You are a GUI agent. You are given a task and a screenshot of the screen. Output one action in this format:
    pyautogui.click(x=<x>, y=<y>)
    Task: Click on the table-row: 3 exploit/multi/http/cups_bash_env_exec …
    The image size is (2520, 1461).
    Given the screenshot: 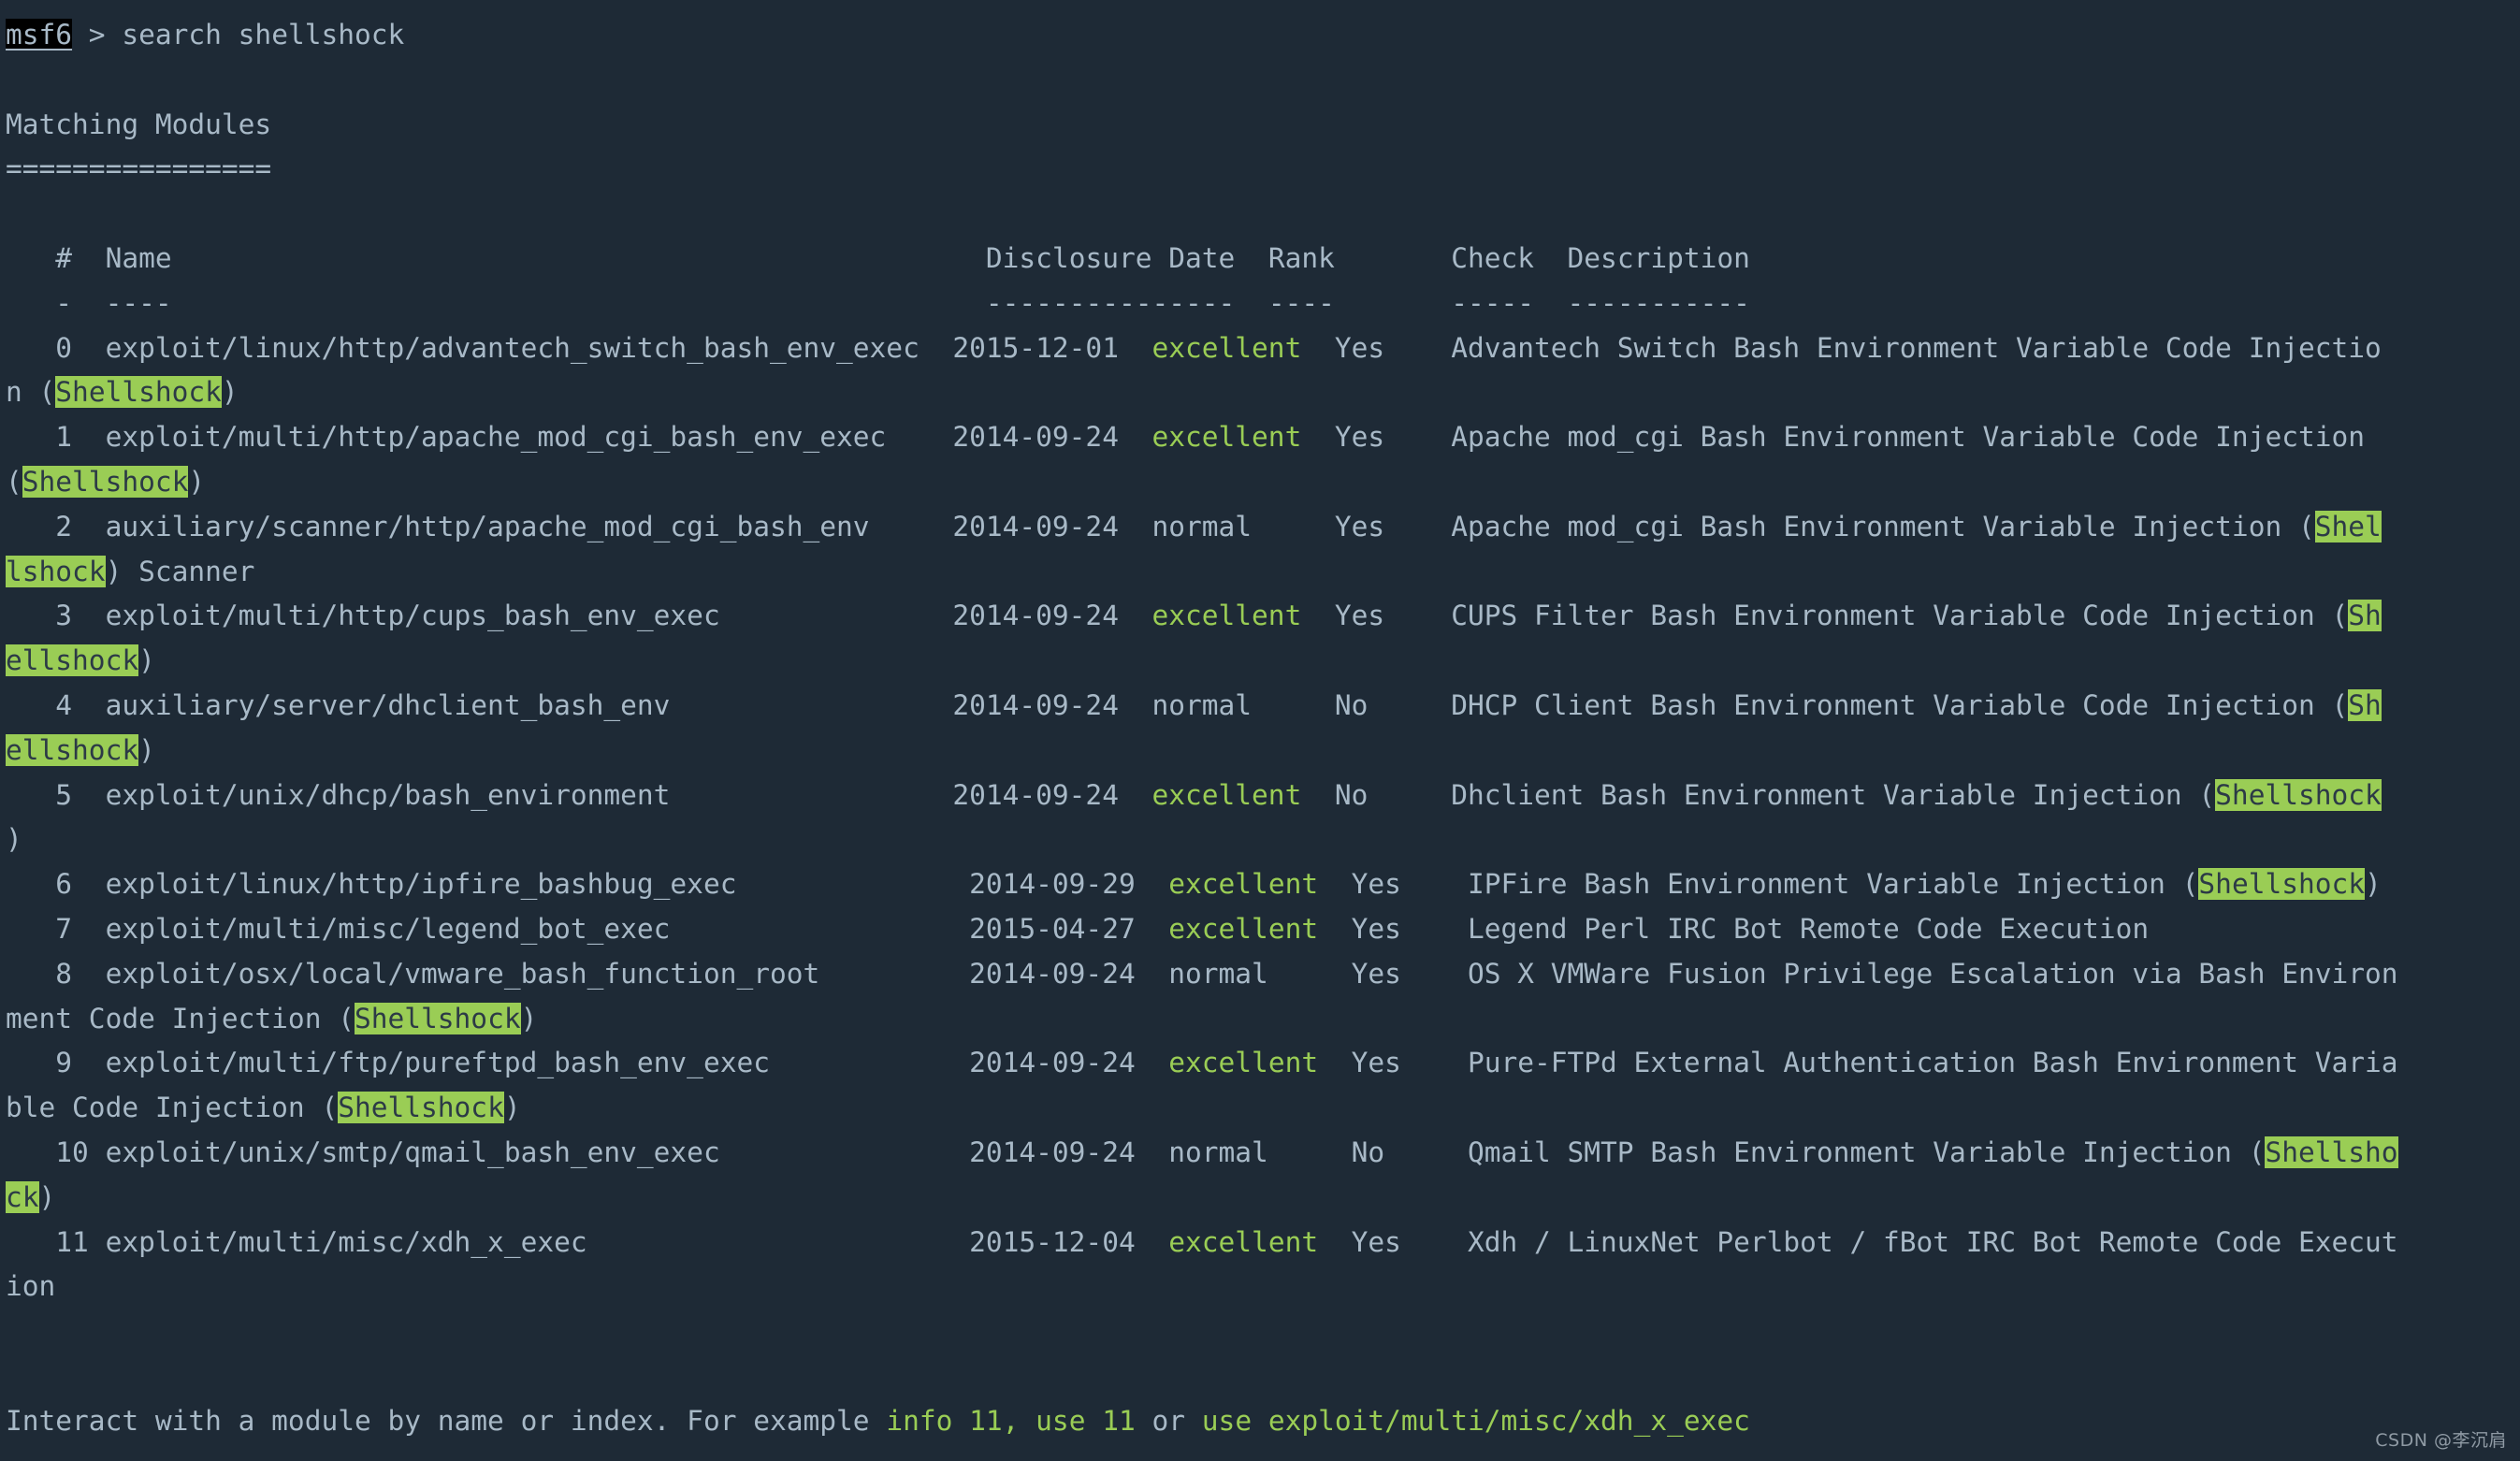 What is the action you would take?
    pyautogui.click(x=1263, y=616)
    